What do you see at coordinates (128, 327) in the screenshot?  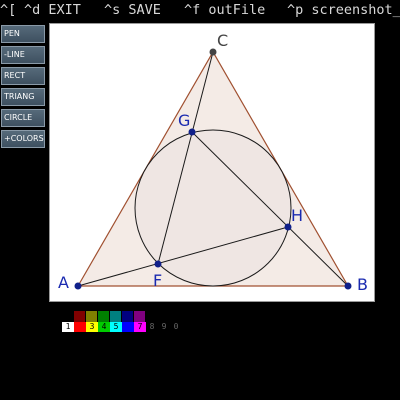 I see `color-number-6: 6` at bounding box center [128, 327].